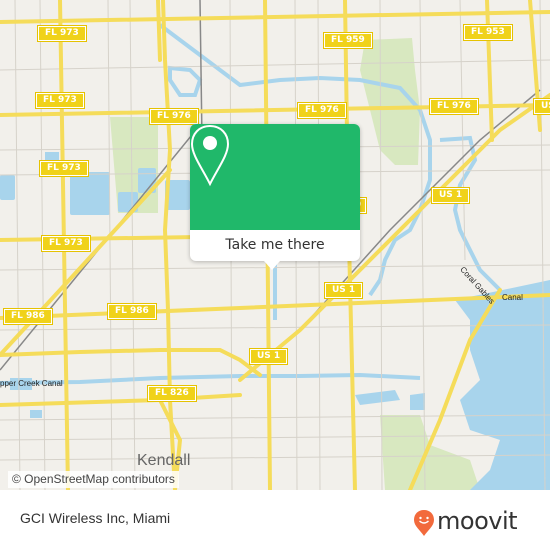  I want to click on take-me-there-button: Take me there, so click(275, 245).